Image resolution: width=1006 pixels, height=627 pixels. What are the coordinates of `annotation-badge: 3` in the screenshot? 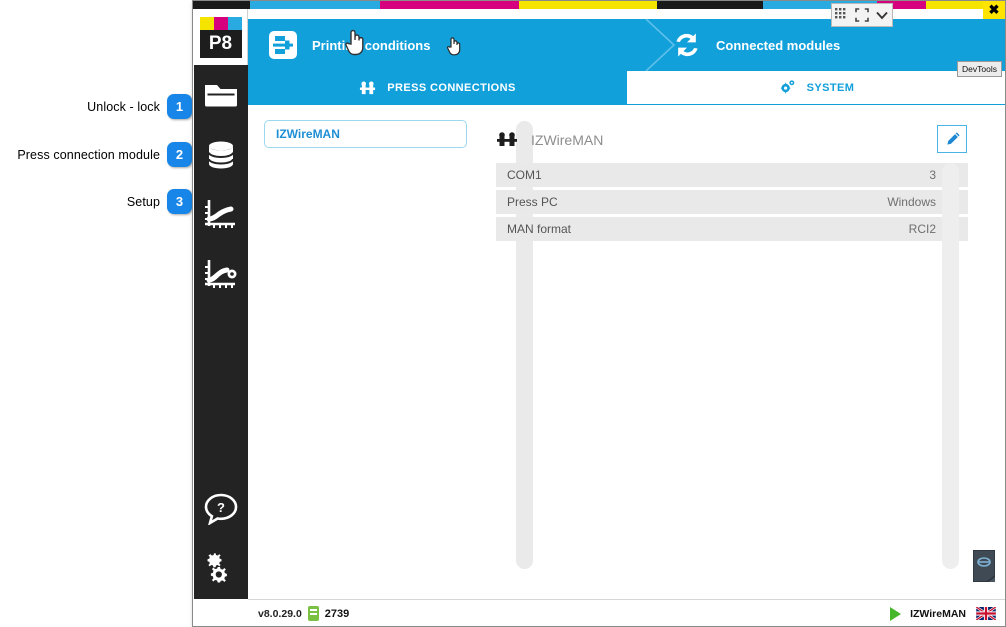 It's located at (179, 201).